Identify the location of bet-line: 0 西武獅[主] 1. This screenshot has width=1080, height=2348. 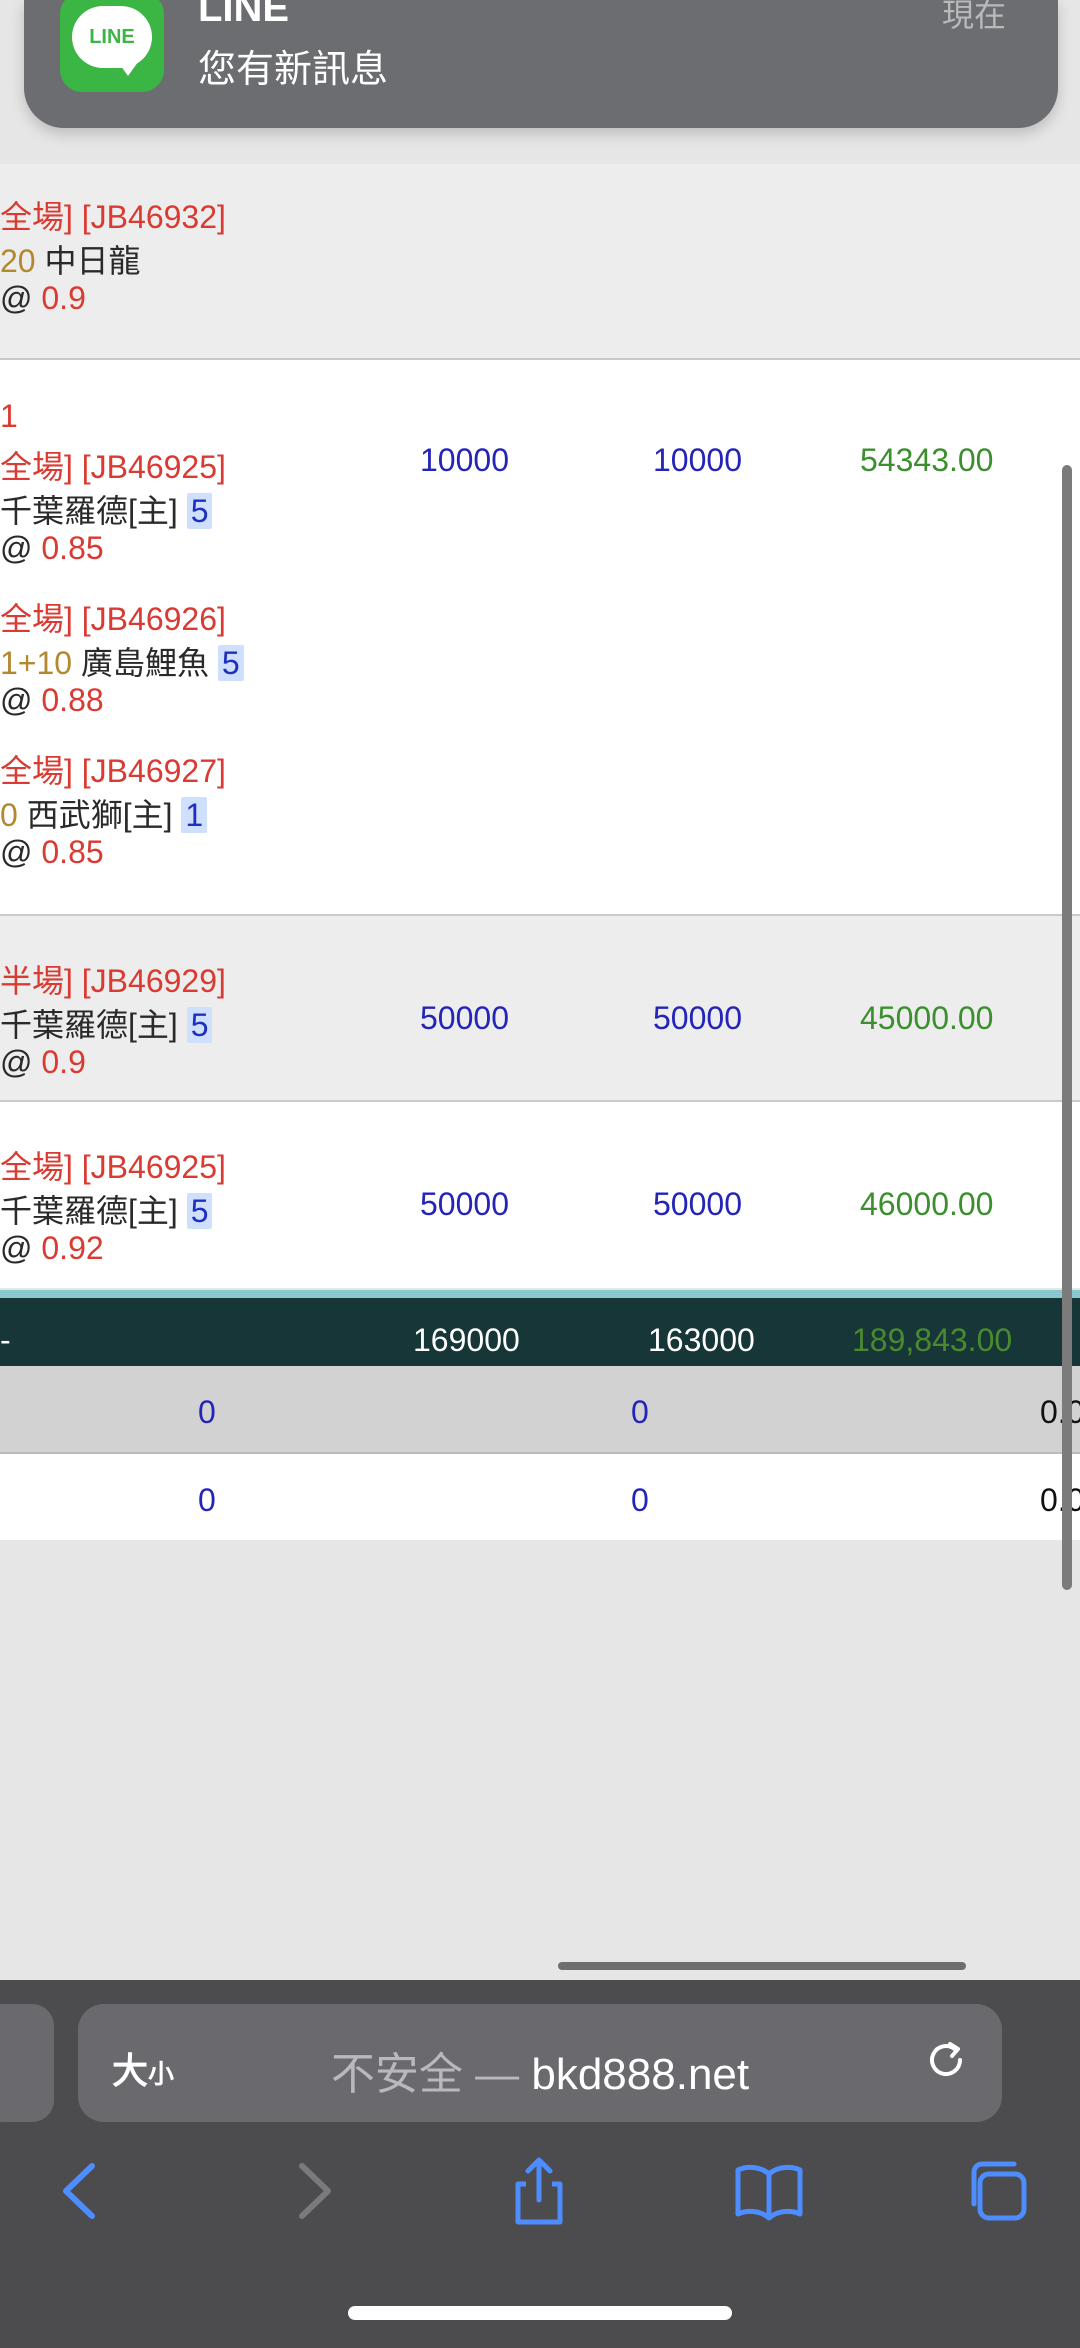
(104, 813).